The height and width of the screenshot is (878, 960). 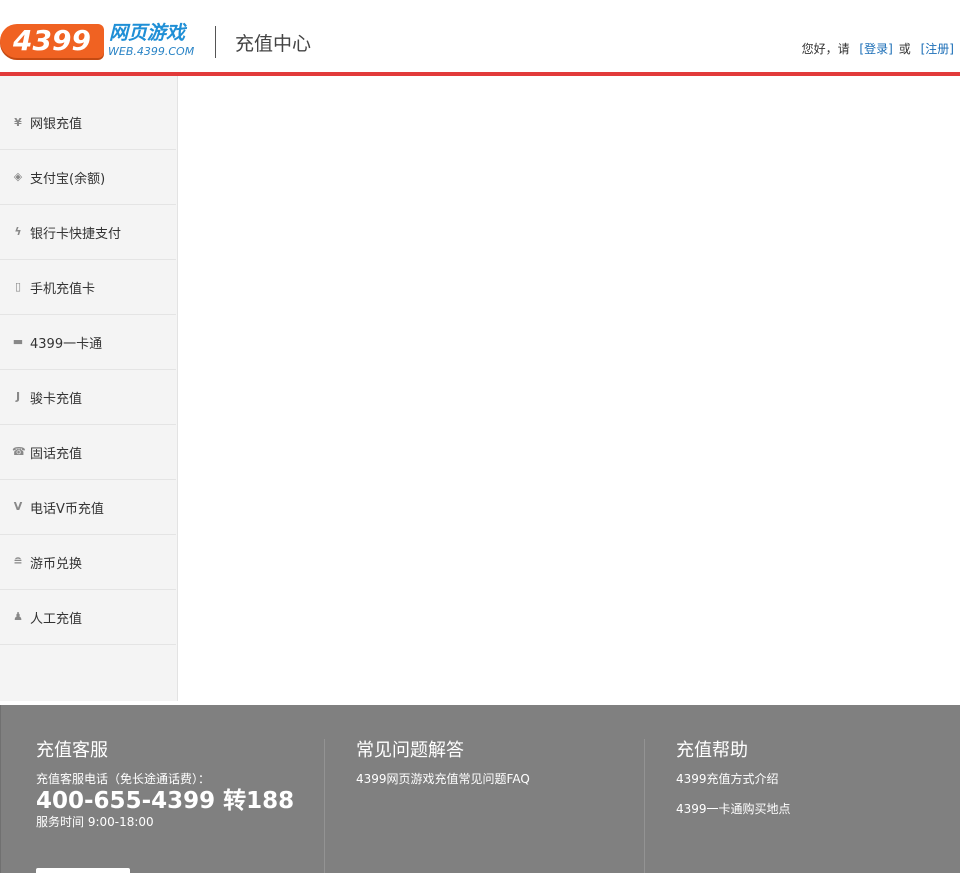 I want to click on site-logo: 4399 网页游戏 WEB.4399.COM, so click(x=100, y=41).